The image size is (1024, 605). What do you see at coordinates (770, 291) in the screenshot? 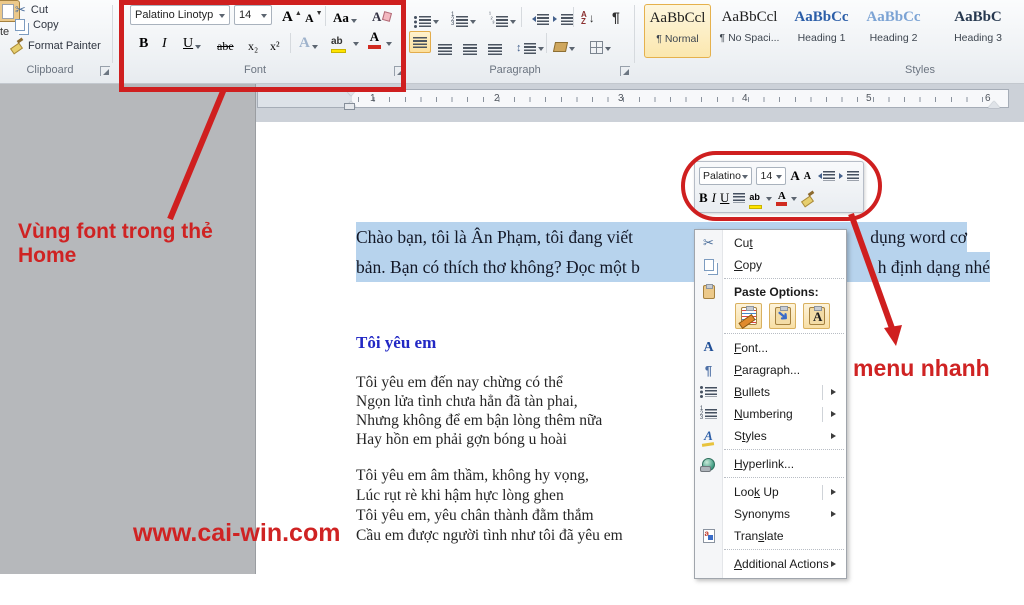
I see `menu-paste-options-label: Paste Options:` at bounding box center [770, 291].